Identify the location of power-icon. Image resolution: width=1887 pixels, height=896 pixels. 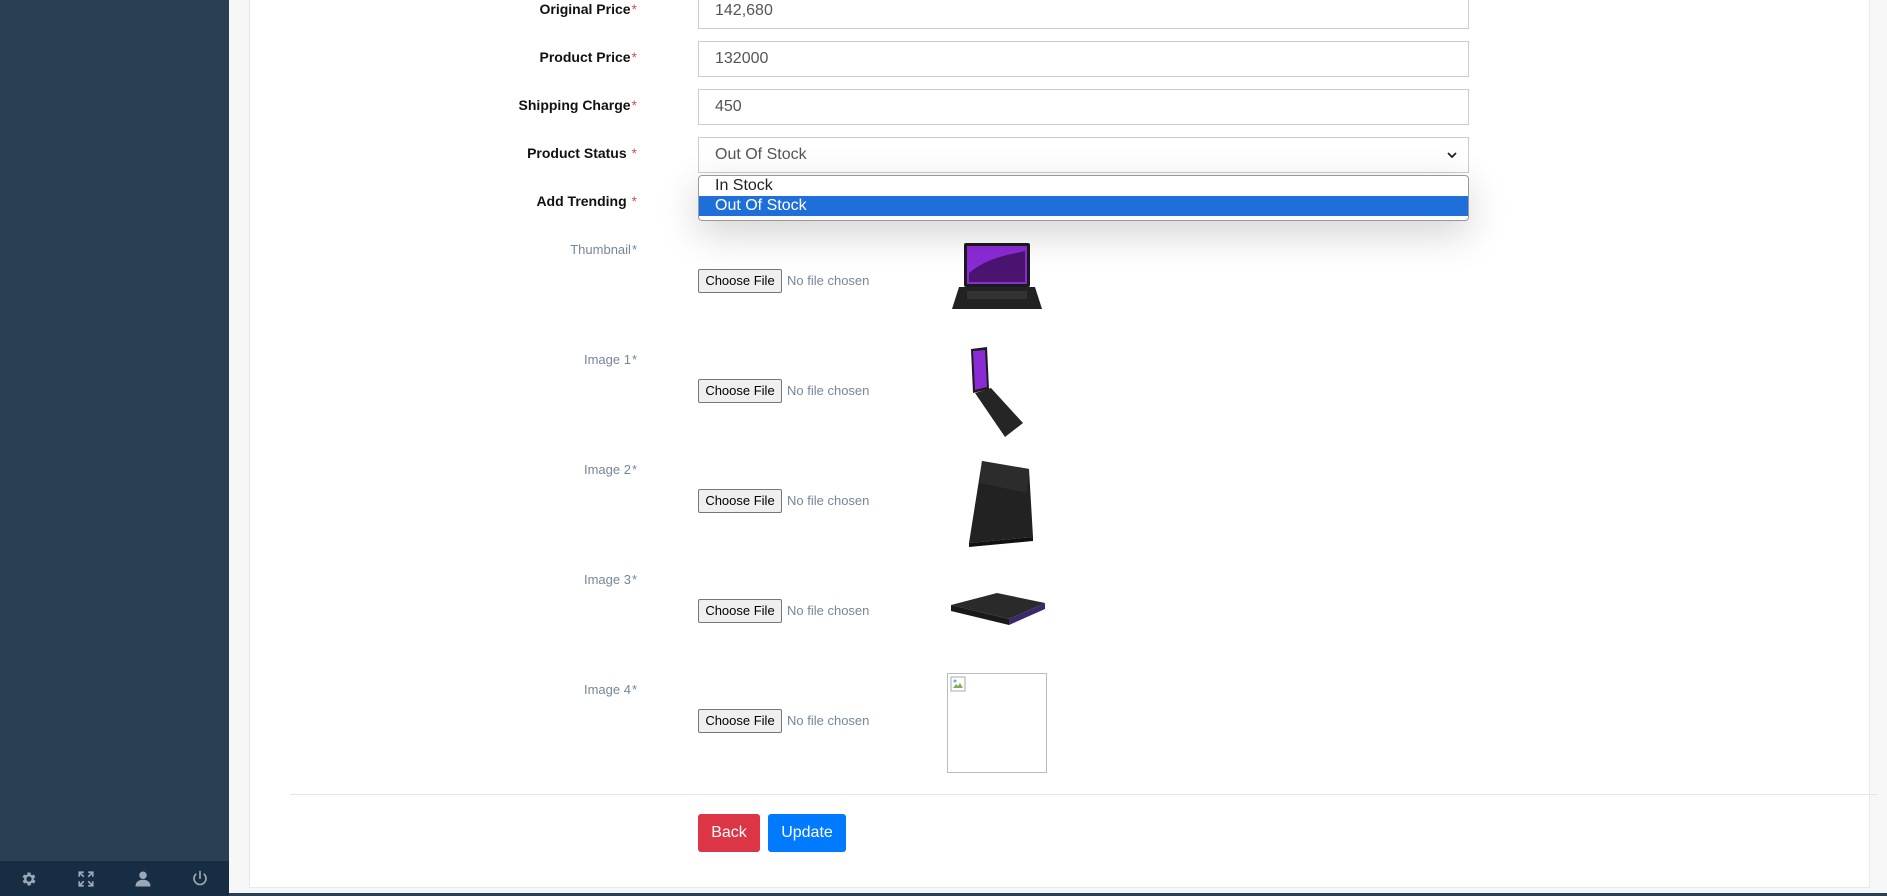
(200, 879).